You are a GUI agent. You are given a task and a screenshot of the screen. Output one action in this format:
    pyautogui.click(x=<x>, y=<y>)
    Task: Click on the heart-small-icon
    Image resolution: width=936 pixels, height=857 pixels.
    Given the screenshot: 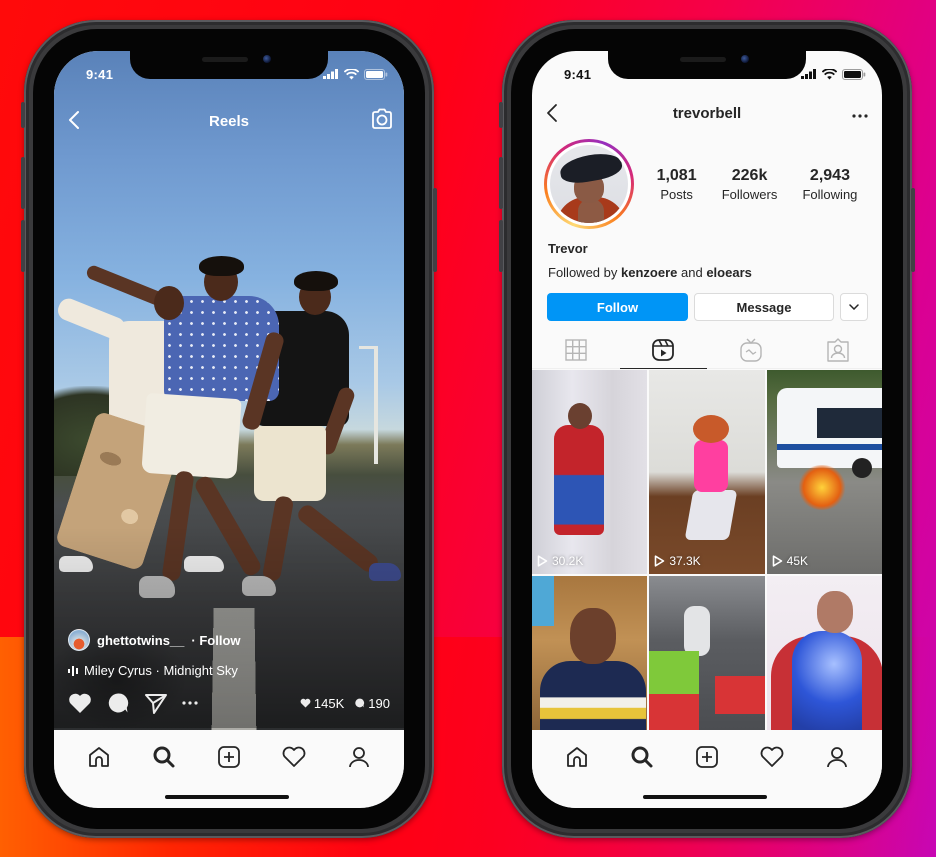 What is the action you would take?
    pyautogui.click(x=305, y=703)
    